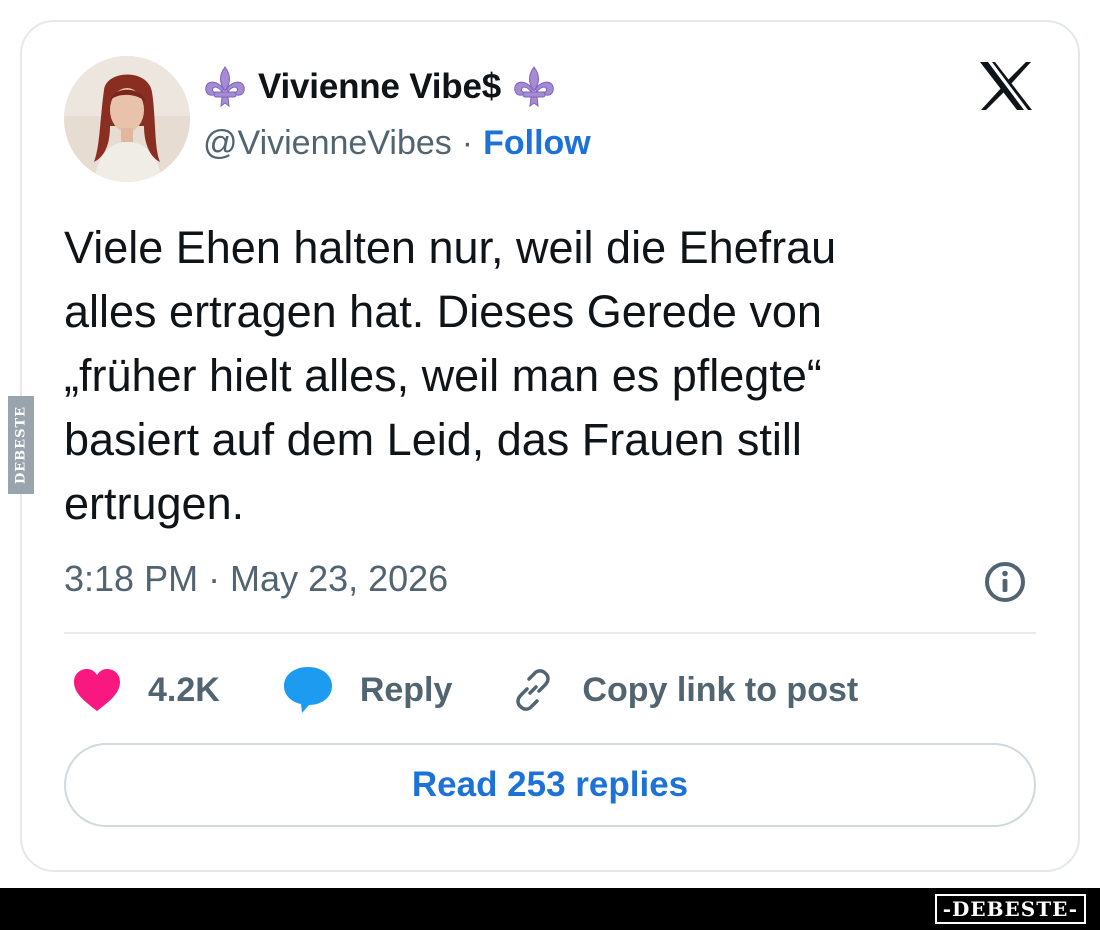 This screenshot has height=930, width=1100. Describe the element at coordinates (720, 689) in the screenshot. I see `copy-link-label: Copy link to post` at that location.